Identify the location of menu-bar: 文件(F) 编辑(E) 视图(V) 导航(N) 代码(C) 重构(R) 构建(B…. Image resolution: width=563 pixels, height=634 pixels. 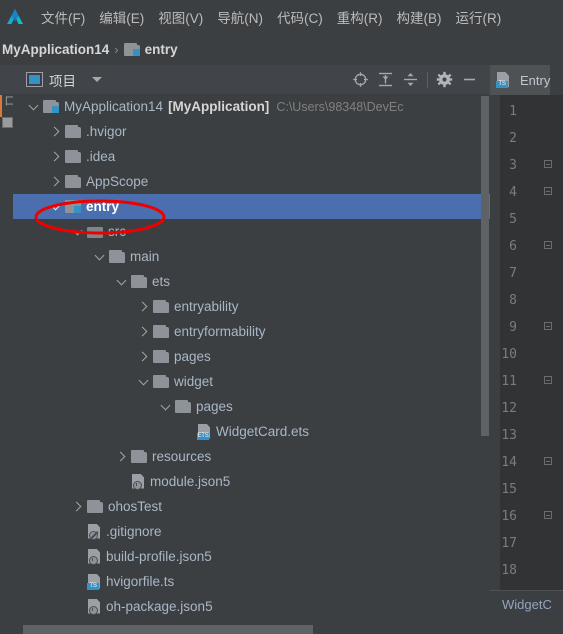
(281, 17).